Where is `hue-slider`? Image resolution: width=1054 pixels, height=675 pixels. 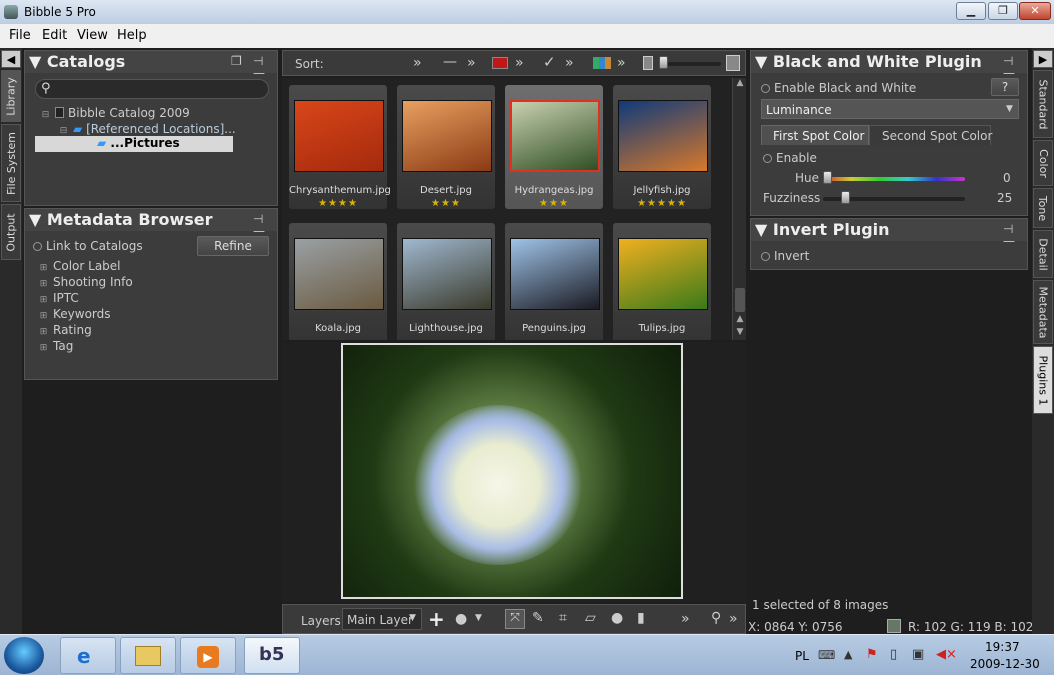 hue-slider is located at coordinates (894, 179).